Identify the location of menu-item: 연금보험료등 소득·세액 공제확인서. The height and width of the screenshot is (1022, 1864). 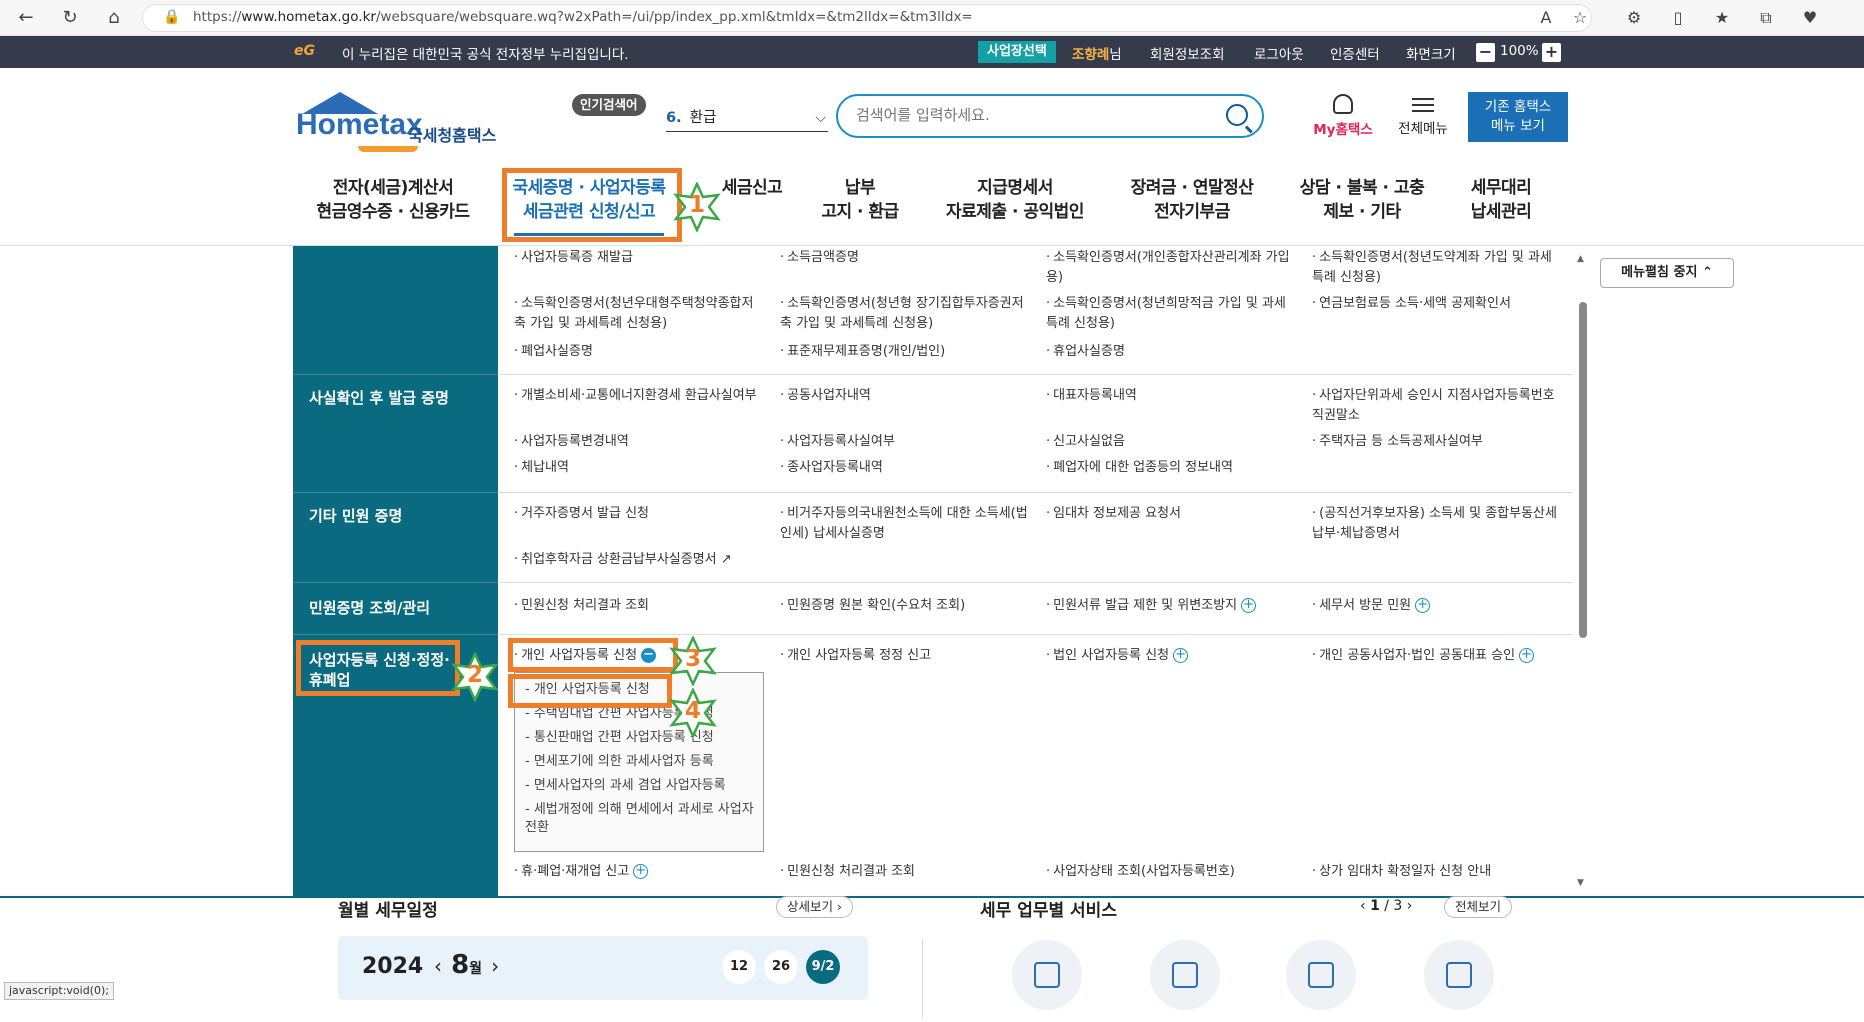
(1437, 304).